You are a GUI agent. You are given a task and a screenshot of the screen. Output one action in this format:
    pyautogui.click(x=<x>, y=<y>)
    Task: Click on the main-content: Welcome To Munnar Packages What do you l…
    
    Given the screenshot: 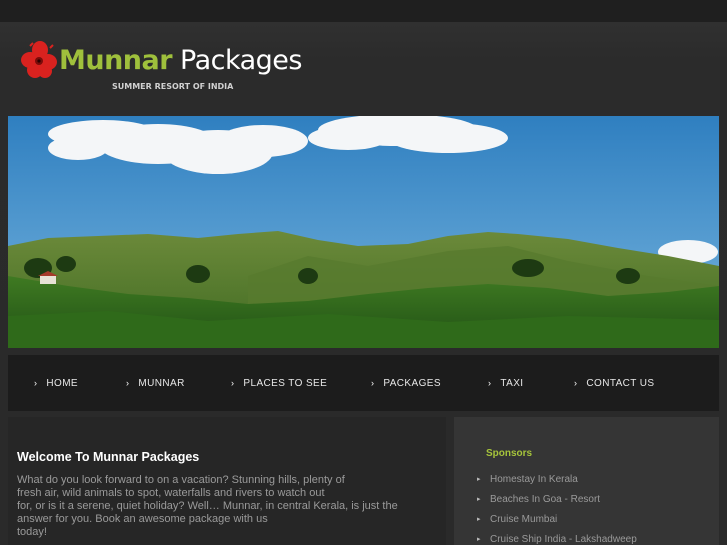 What is the action you would take?
    pyautogui.click(x=227, y=481)
    